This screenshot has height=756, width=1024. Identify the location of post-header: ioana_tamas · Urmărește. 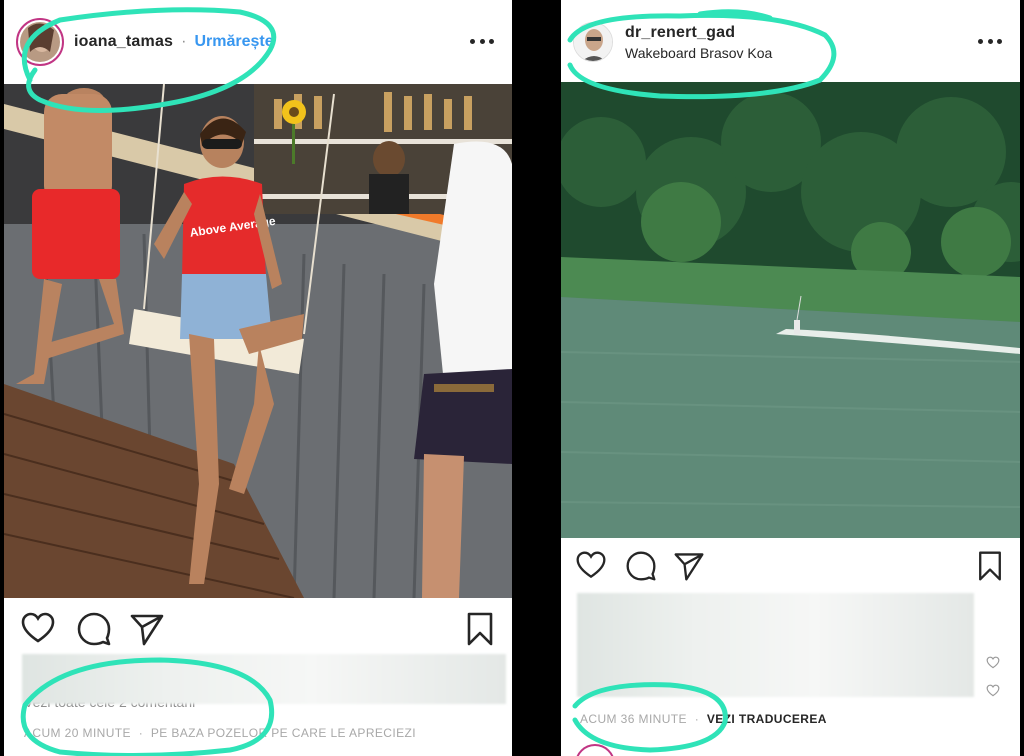
(258, 42).